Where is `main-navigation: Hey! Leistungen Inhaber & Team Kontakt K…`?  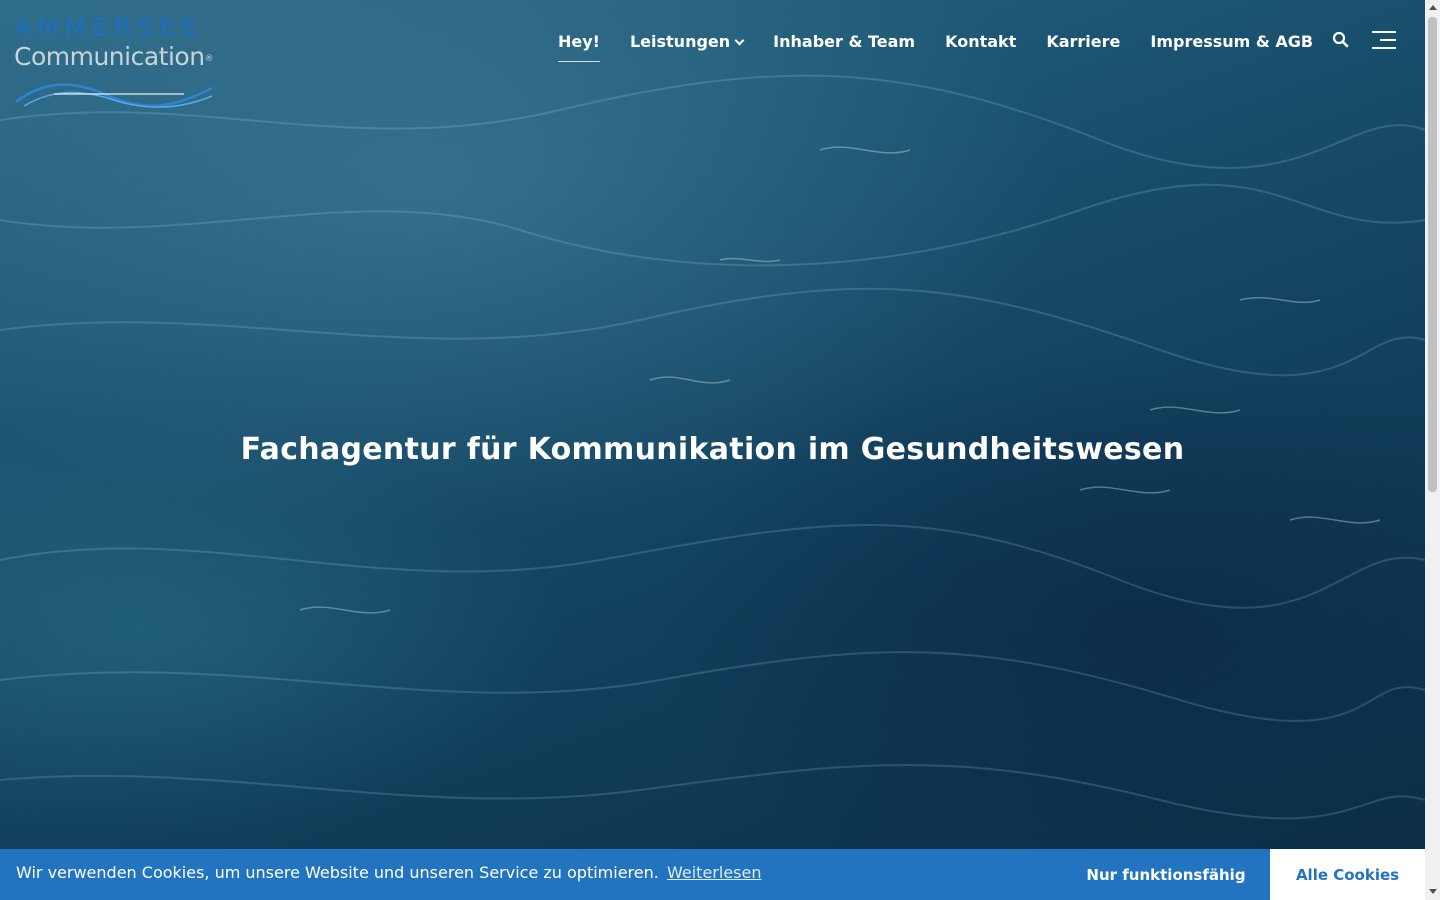 main-navigation: Hey! Leistungen Inhaber & Team Kontakt K… is located at coordinates (935, 46).